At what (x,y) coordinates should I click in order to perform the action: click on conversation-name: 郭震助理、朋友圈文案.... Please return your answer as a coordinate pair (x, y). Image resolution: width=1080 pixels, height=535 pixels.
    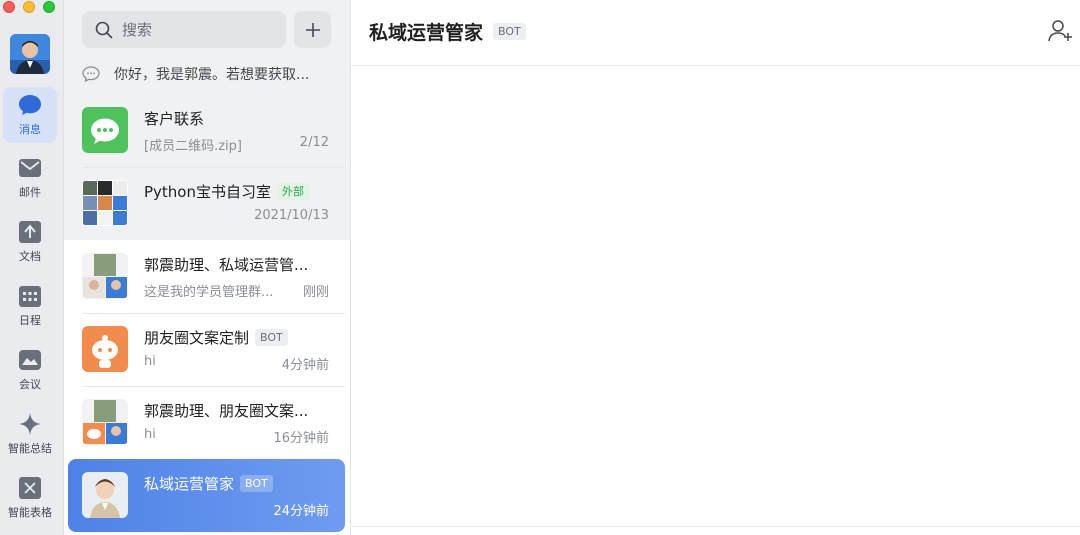
    Looking at the image, I should click on (226, 411).